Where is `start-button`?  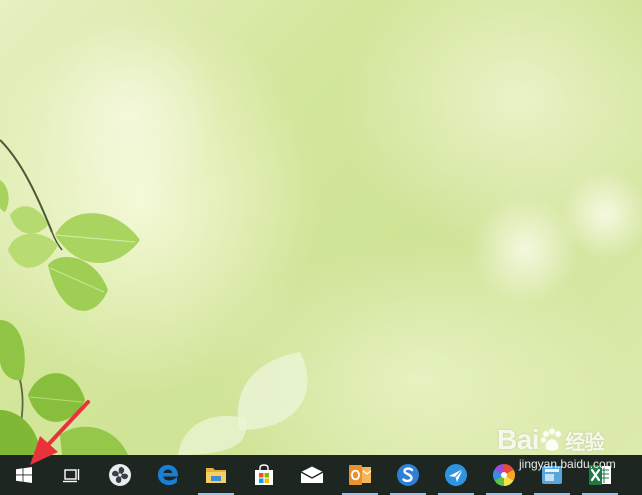 start-button is located at coordinates (24, 475).